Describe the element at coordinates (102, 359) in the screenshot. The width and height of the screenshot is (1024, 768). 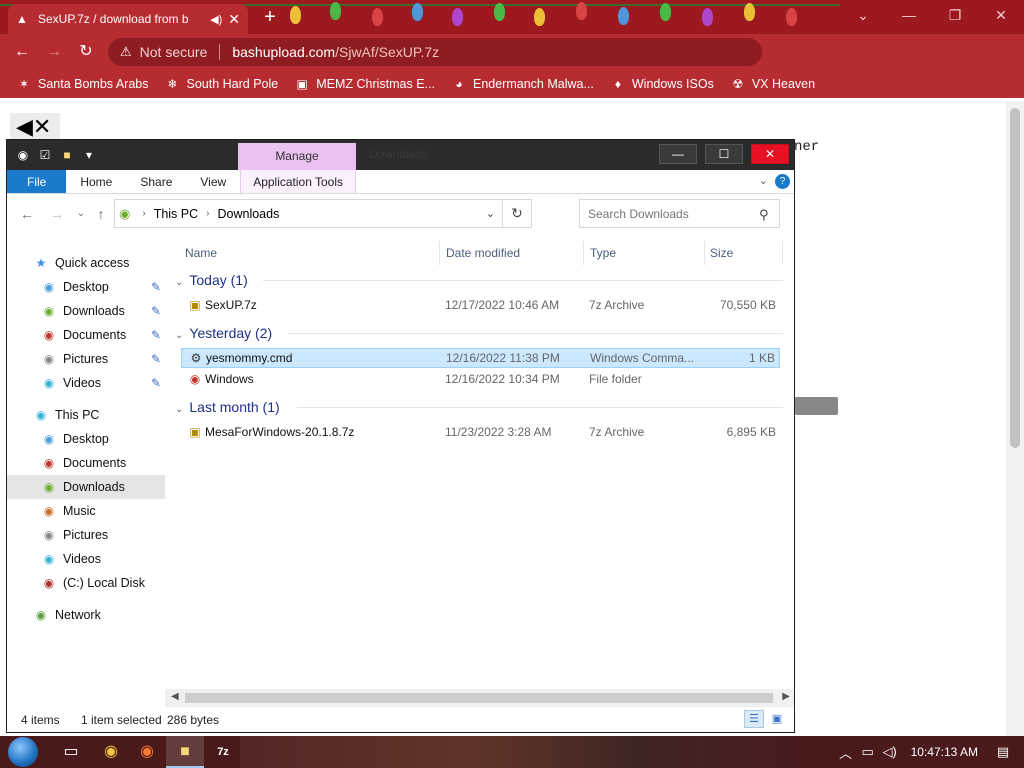
I see `nav-qa-pictures: ◉ Pictures ✎` at that location.